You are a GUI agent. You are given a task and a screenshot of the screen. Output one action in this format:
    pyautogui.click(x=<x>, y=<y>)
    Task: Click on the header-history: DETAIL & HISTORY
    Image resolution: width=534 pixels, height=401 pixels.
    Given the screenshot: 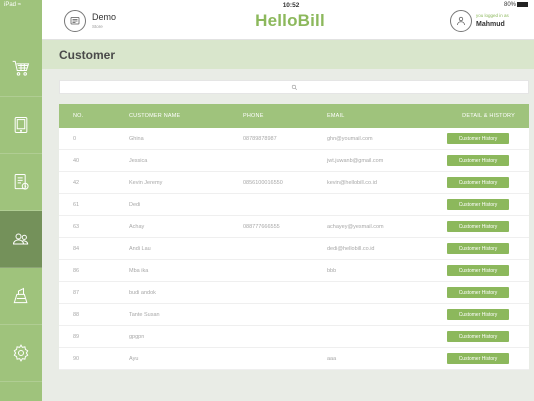 What is the action you would take?
    pyautogui.click(x=488, y=116)
    